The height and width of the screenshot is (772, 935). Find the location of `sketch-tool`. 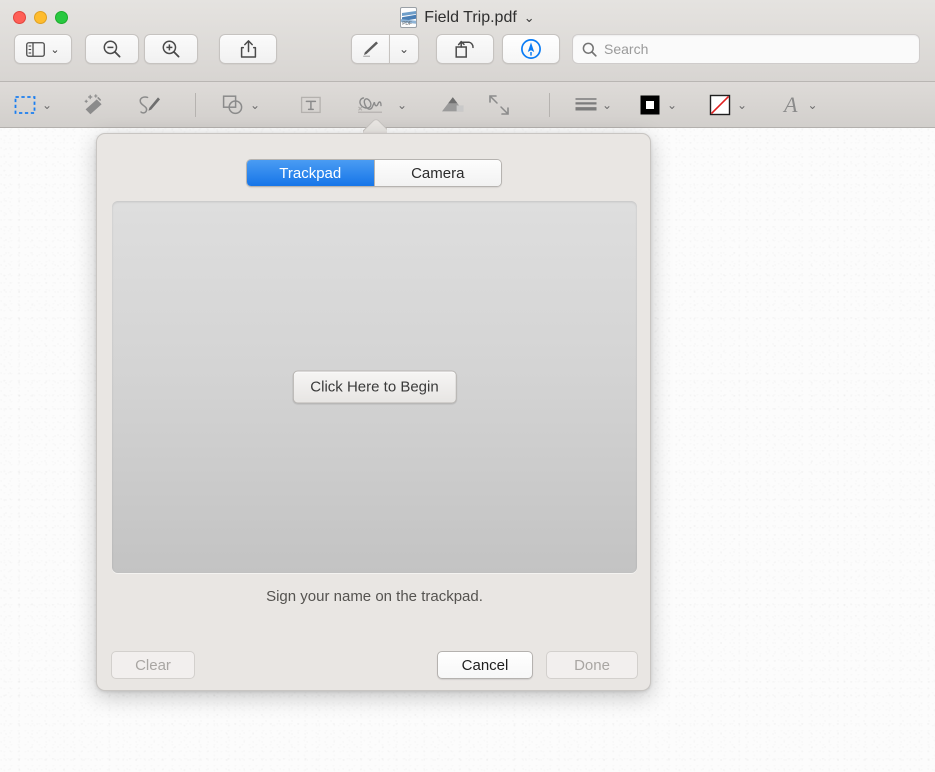

sketch-tool is located at coordinates (149, 105).